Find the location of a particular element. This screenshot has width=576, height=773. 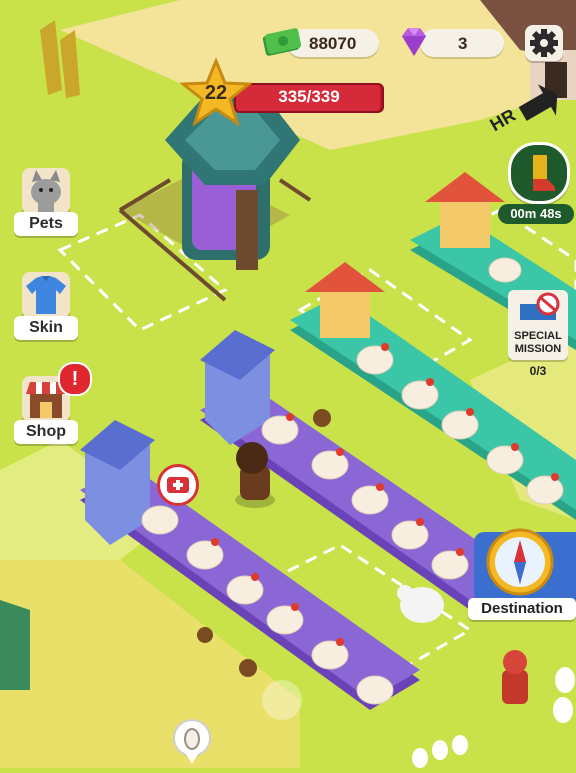

first-aid-marker is located at coordinates (178, 485).